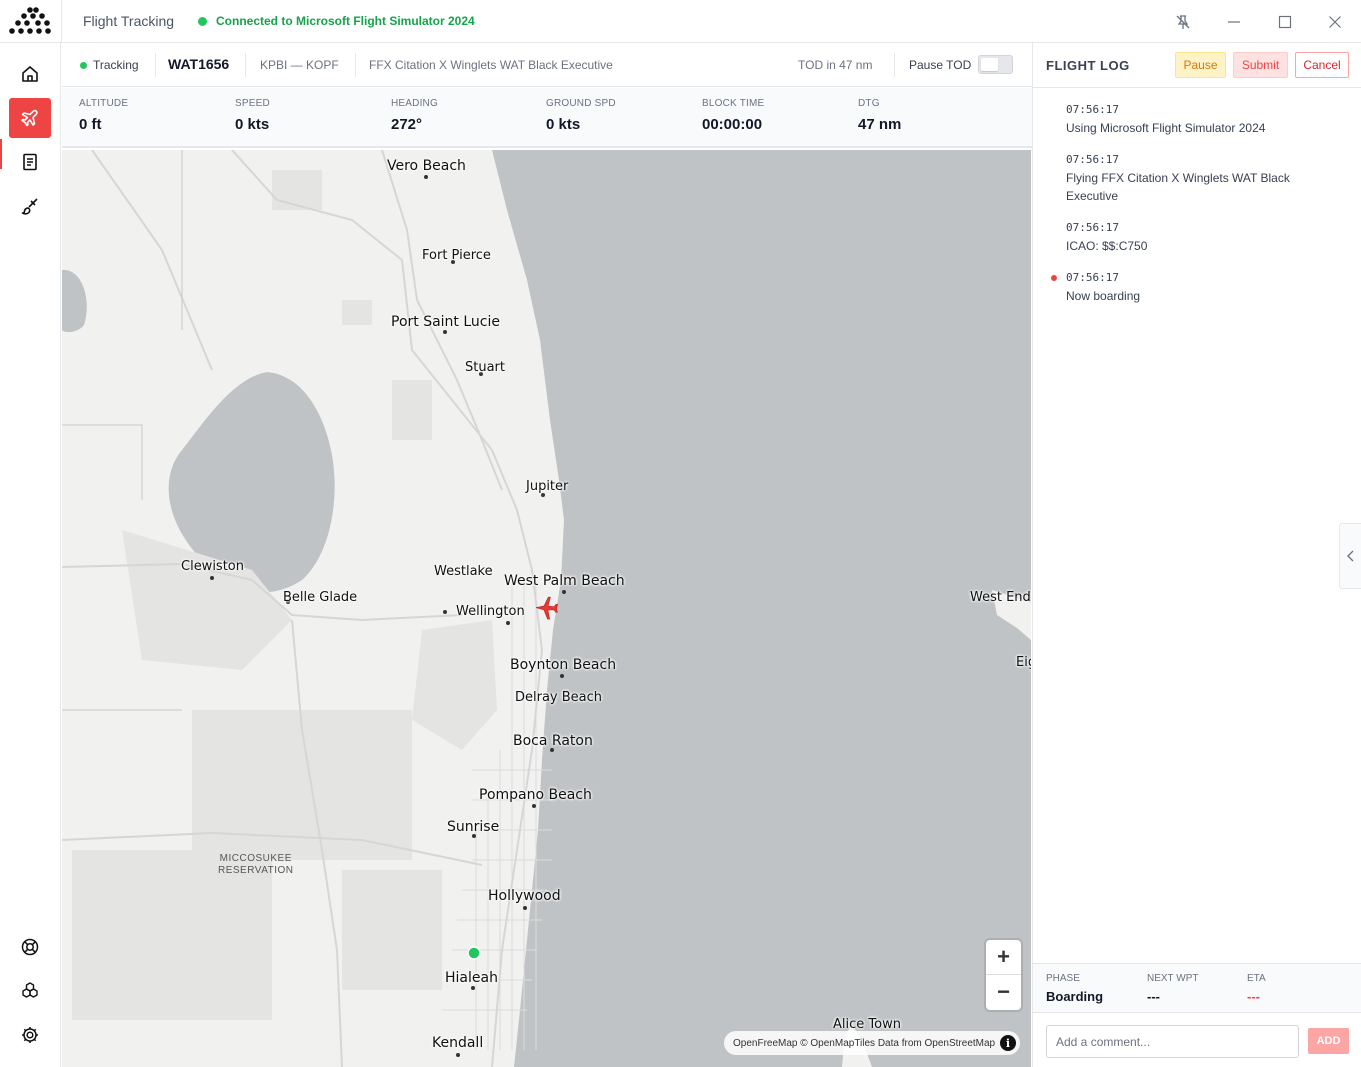  What do you see at coordinates (940, 65) in the screenshot?
I see `pause-tod-label: Pause TOD` at bounding box center [940, 65].